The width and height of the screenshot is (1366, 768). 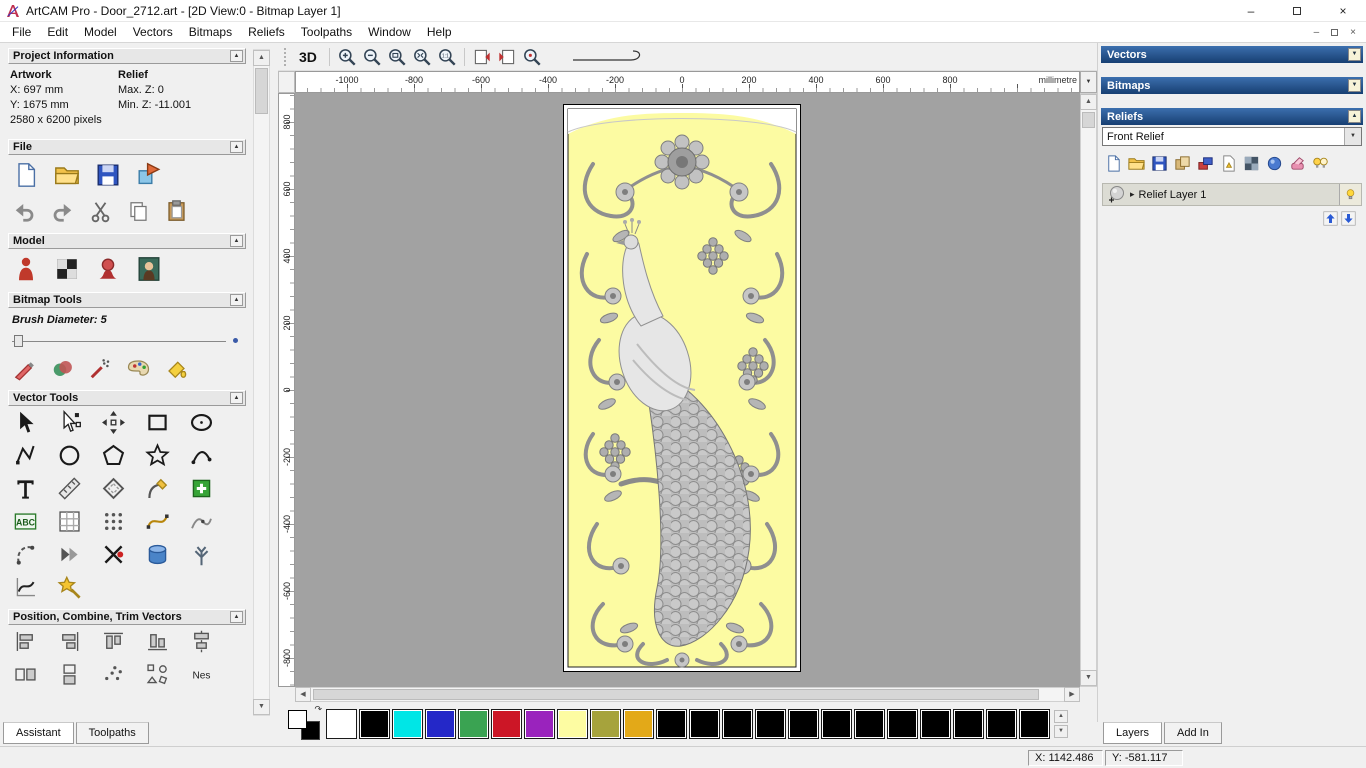 I want to click on tab-add-in: Add In, so click(x=1193, y=733).